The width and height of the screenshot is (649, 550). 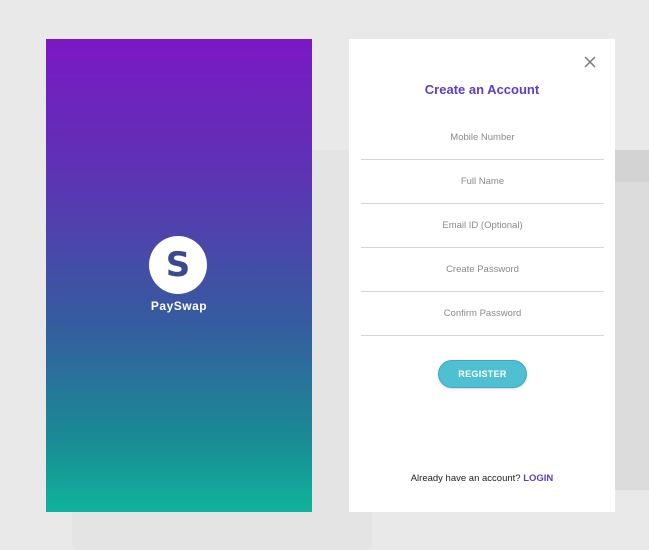 What do you see at coordinates (590, 62) in the screenshot?
I see `close-icon` at bounding box center [590, 62].